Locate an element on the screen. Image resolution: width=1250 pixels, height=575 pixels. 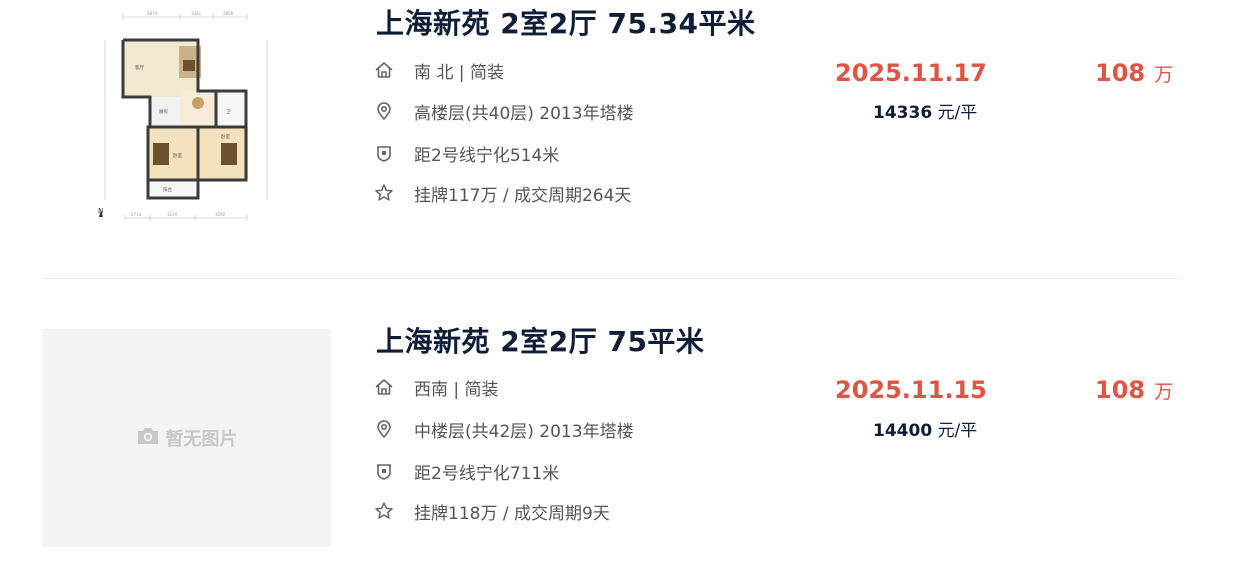
subway-row: 距2号线宁化514米 is located at coordinates (466, 153).